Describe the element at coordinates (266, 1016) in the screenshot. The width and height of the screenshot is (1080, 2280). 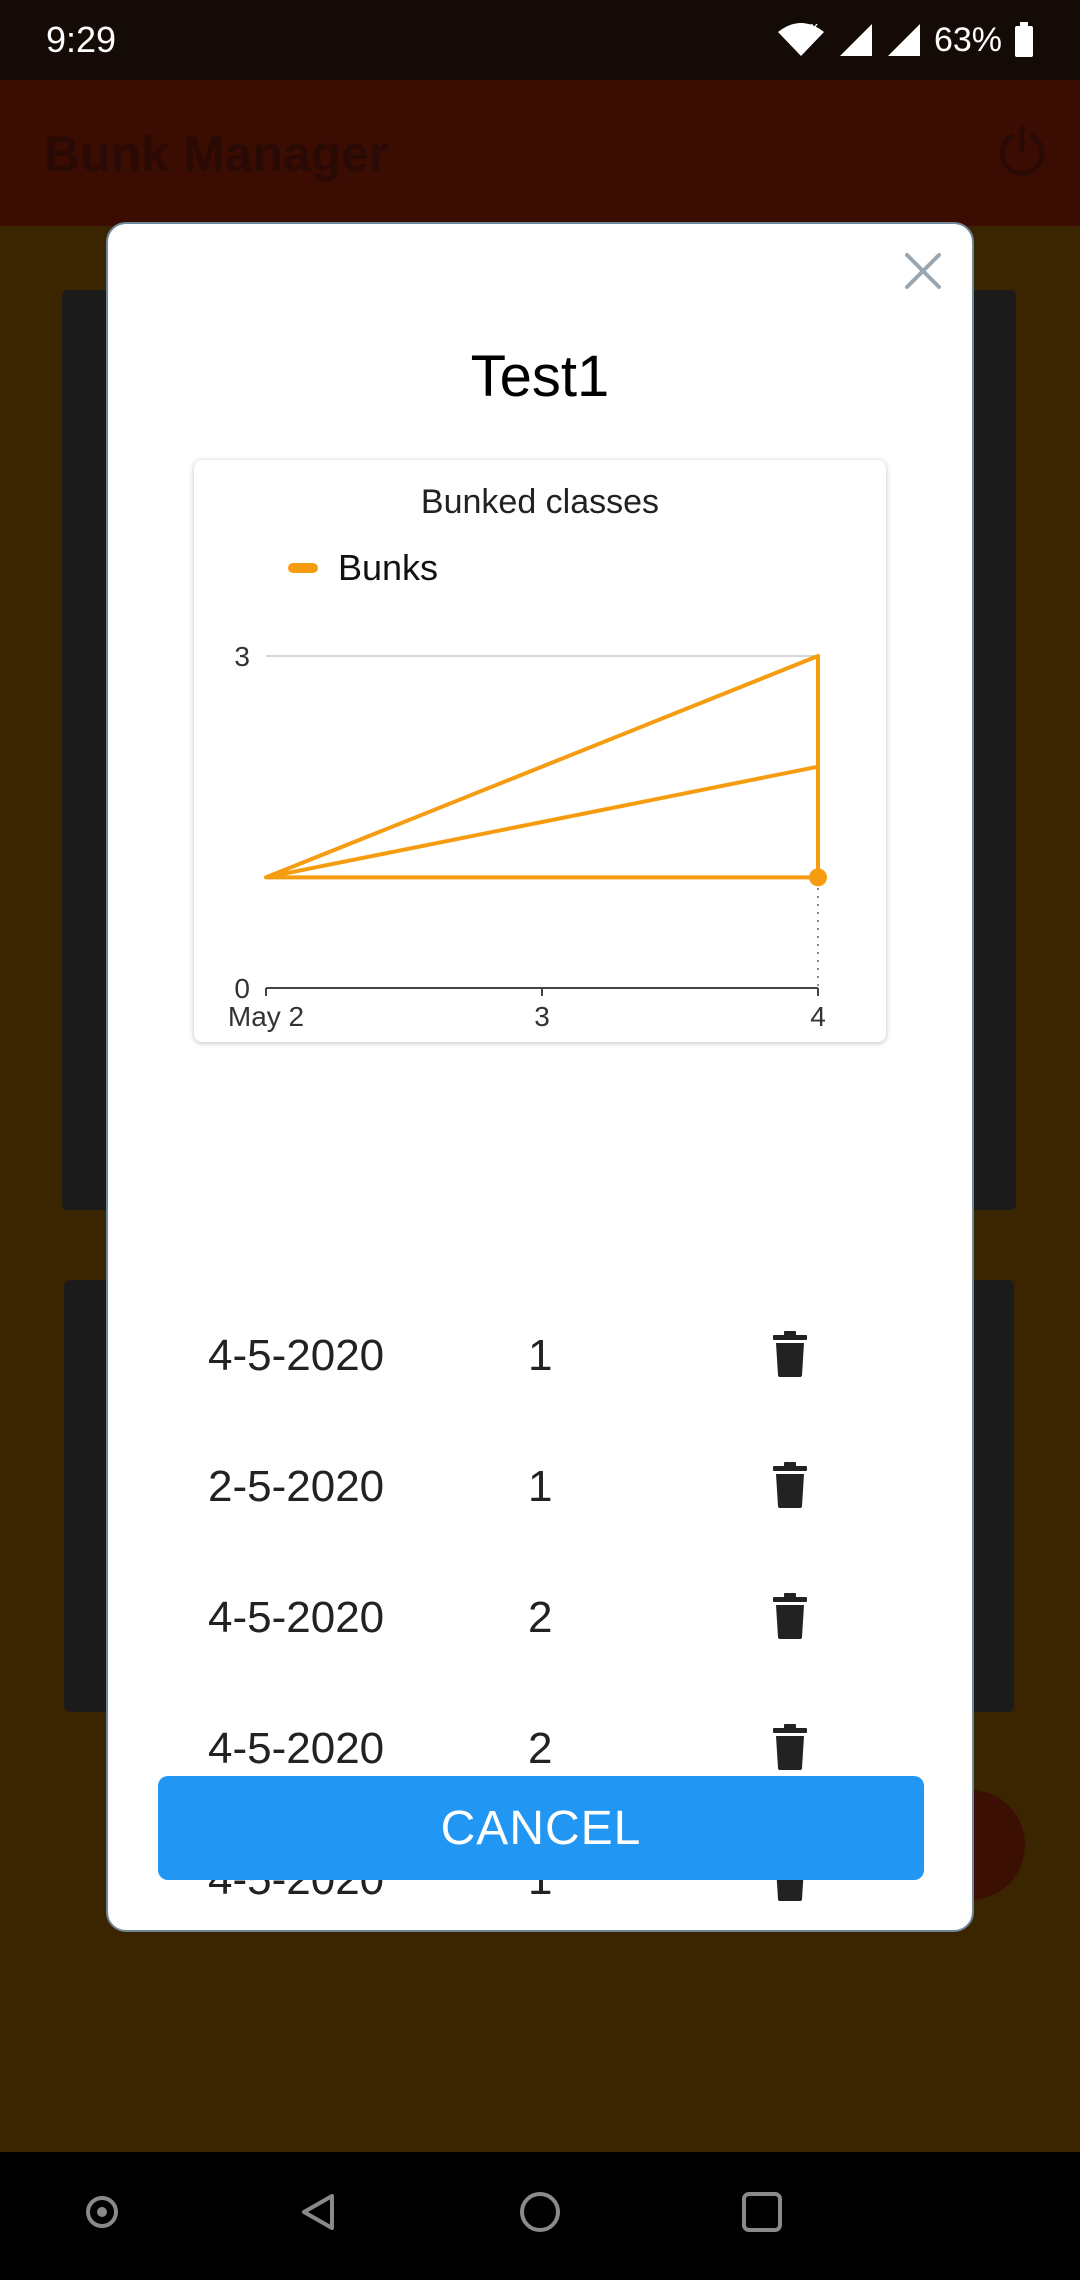
I see `x-tick-label: May 2` at that location.